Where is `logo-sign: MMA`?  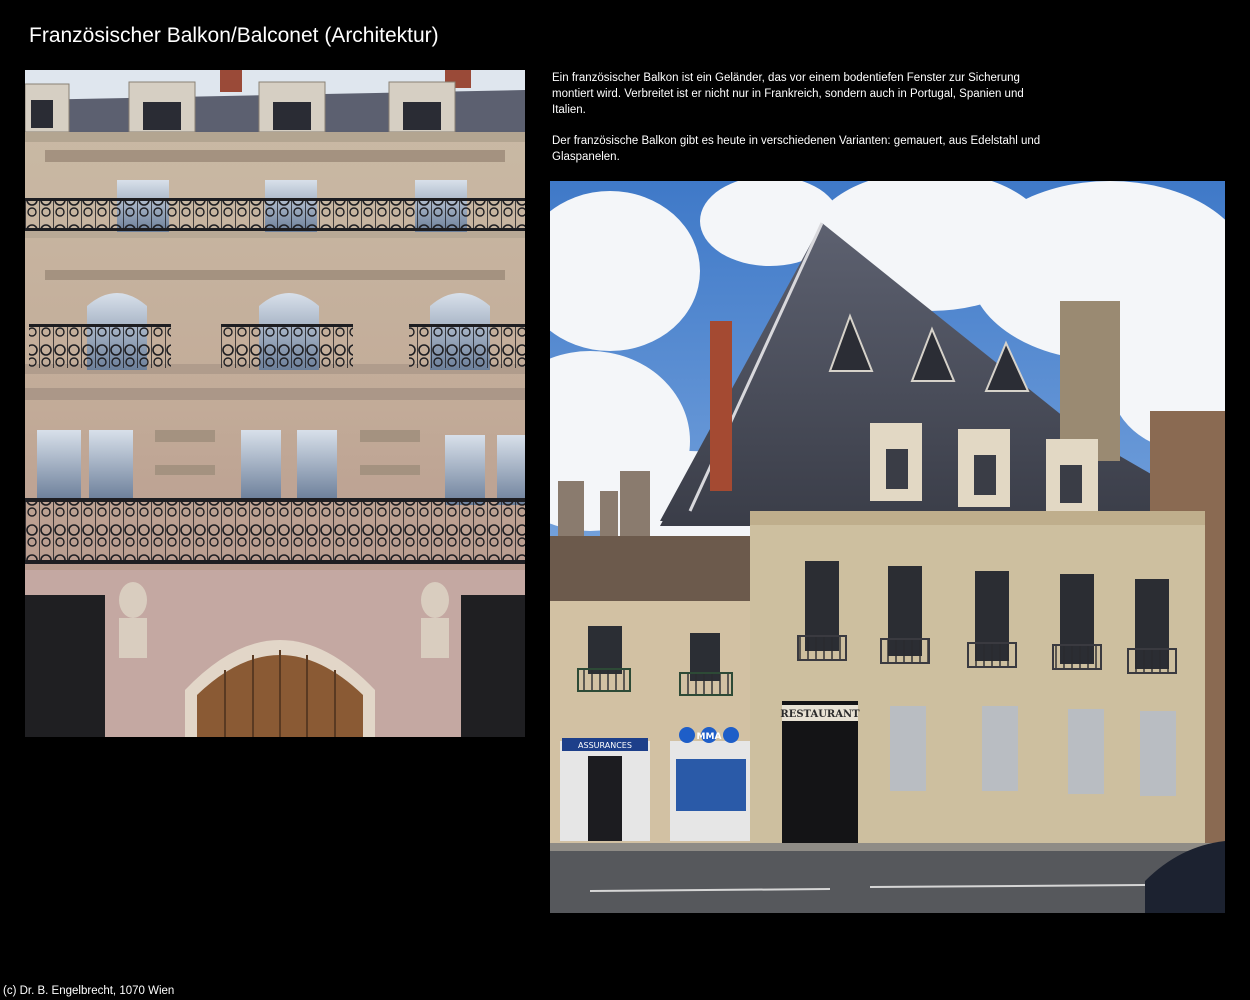
logo-sign: MMA is located at coordinates (709, 737).